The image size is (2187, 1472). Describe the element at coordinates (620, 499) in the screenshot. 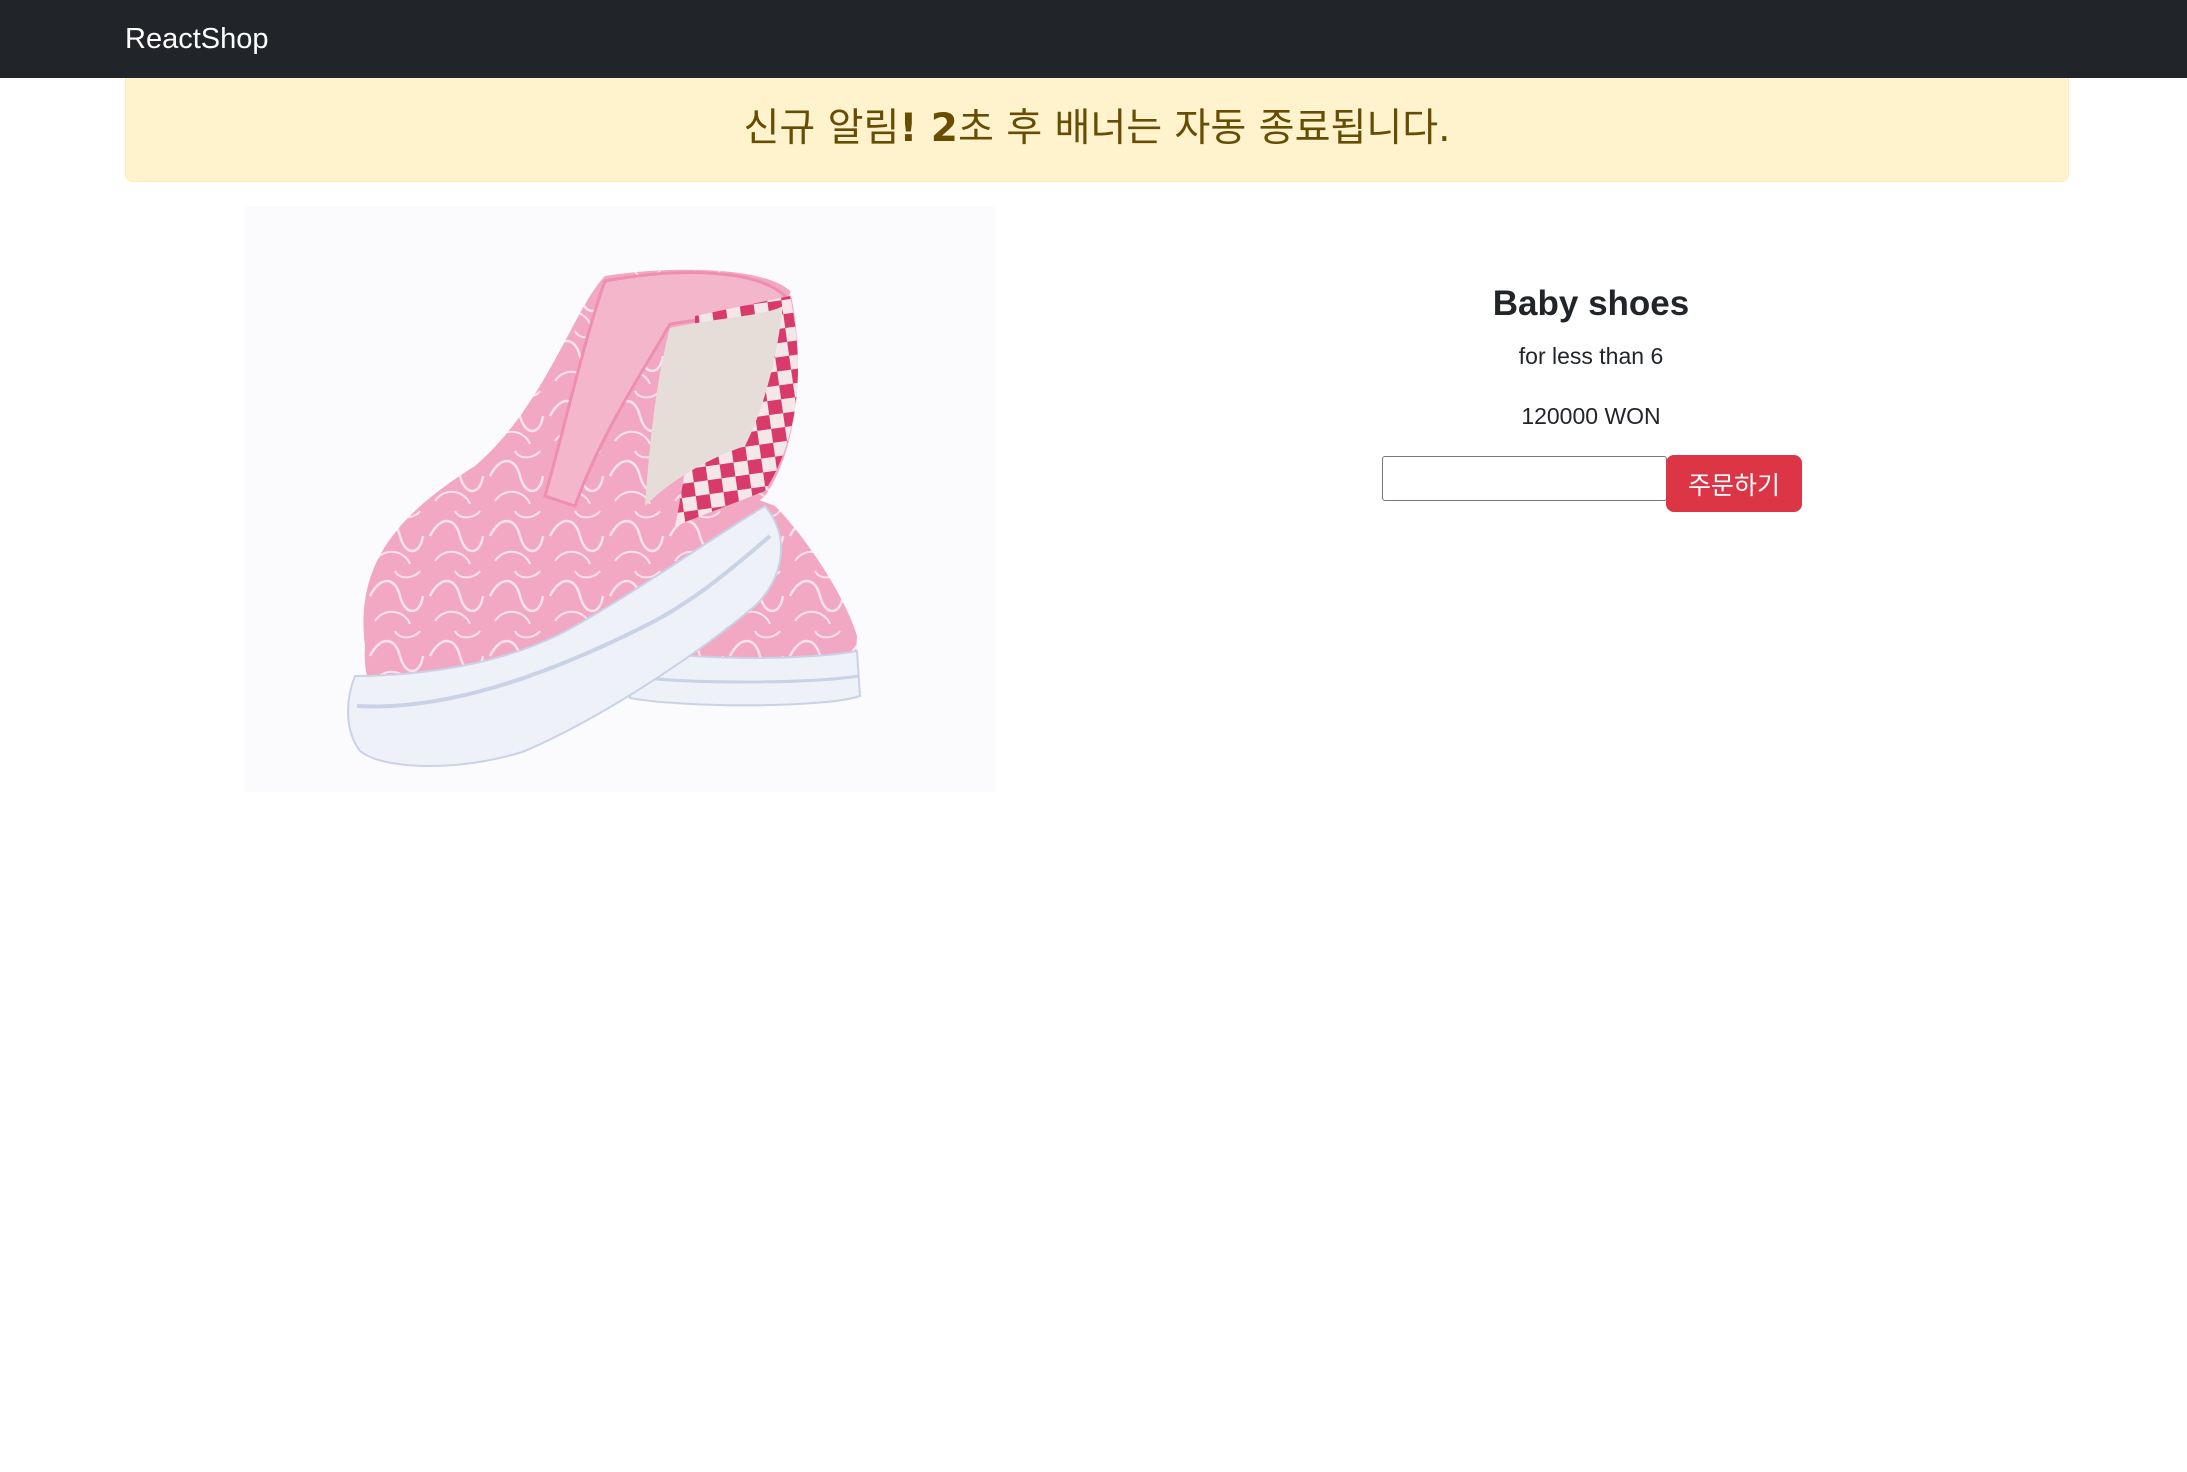

I see `product-image` at that location.